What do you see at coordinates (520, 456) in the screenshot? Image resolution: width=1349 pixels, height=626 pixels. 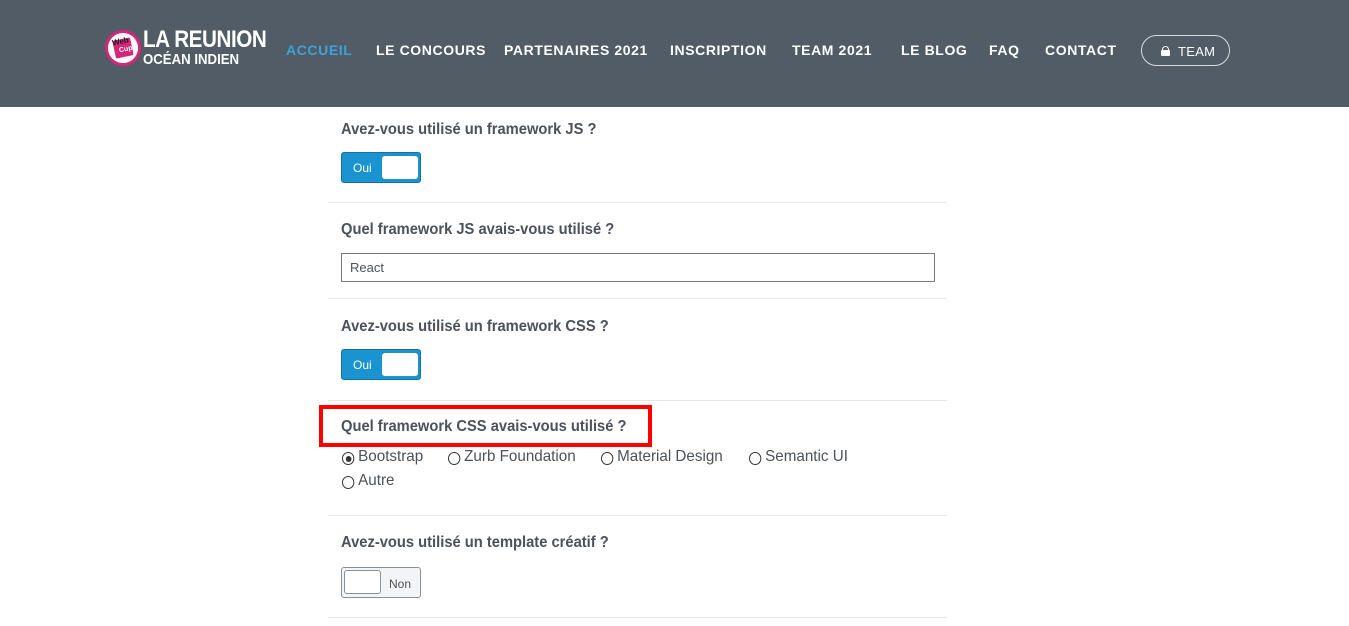 I see `radio-label: Zurb Foundation` at bounding box center [520, 456].